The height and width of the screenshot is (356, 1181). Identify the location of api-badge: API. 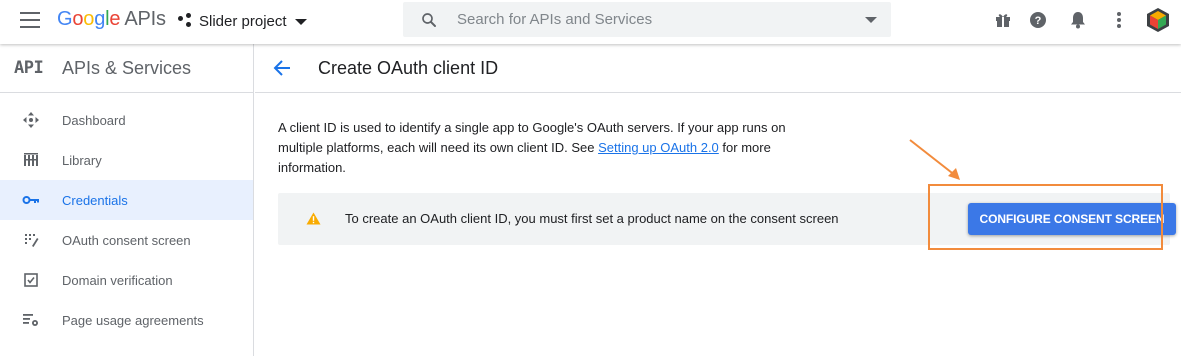
(29, 68).